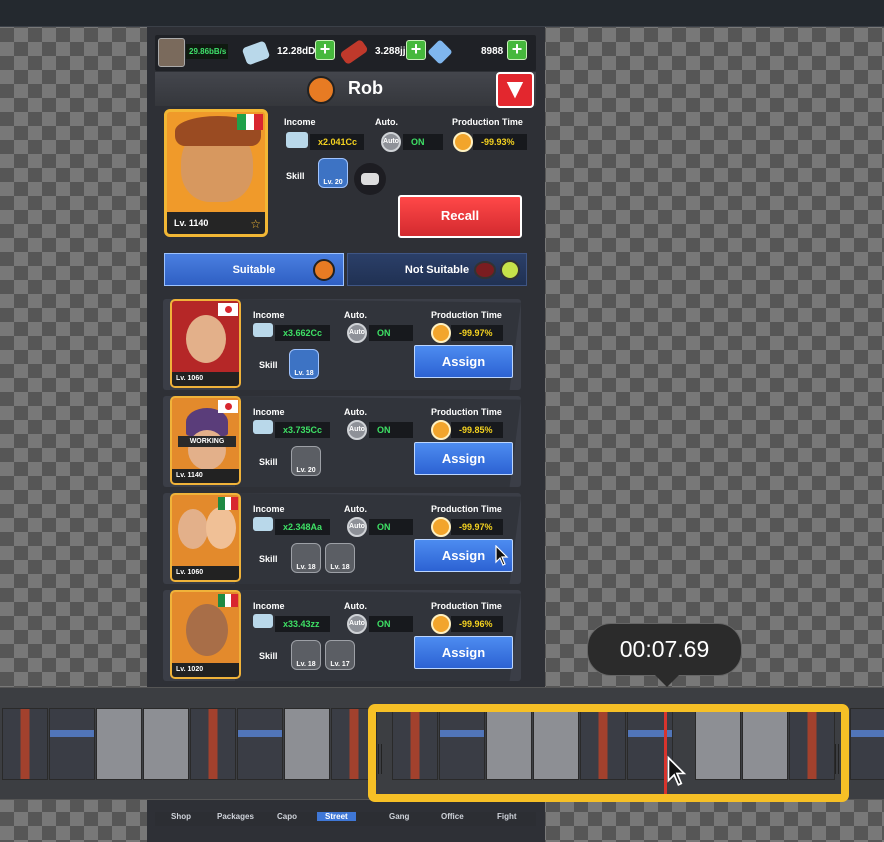  I want to click on skill-icon: Lv. 17, so click(340, 655).